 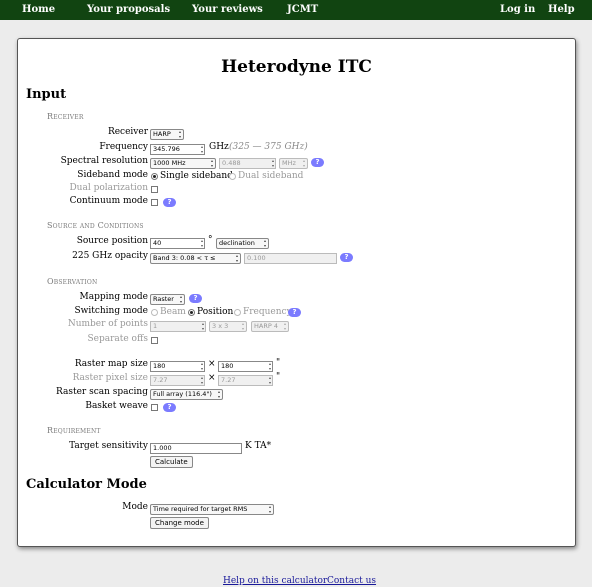 What do you see at coordinates (245, 380) in the screenshot?
I see `pixel-height-input: 7.27` at bounding box center [245, 380].